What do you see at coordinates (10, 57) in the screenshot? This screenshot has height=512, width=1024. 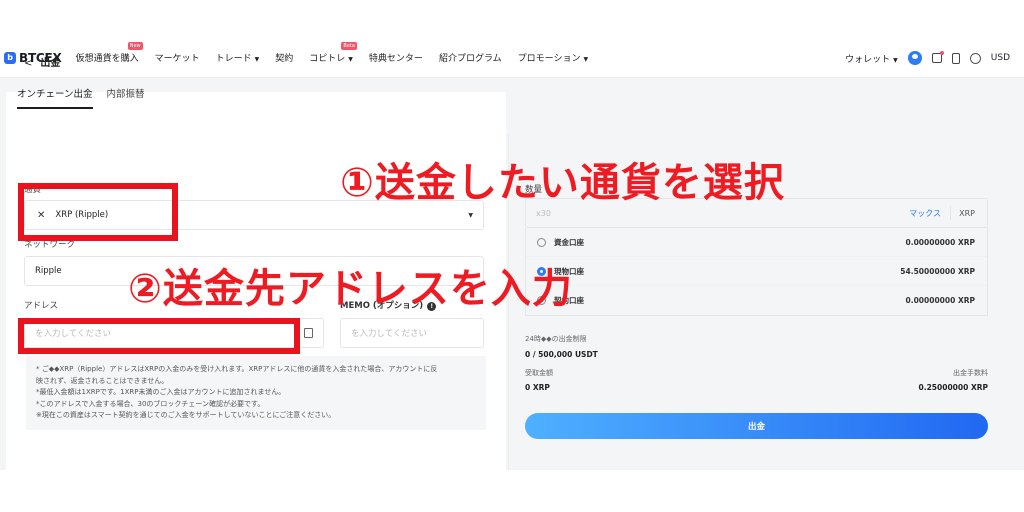 I see `logo-icon: b` at bounding box center [10, 57].